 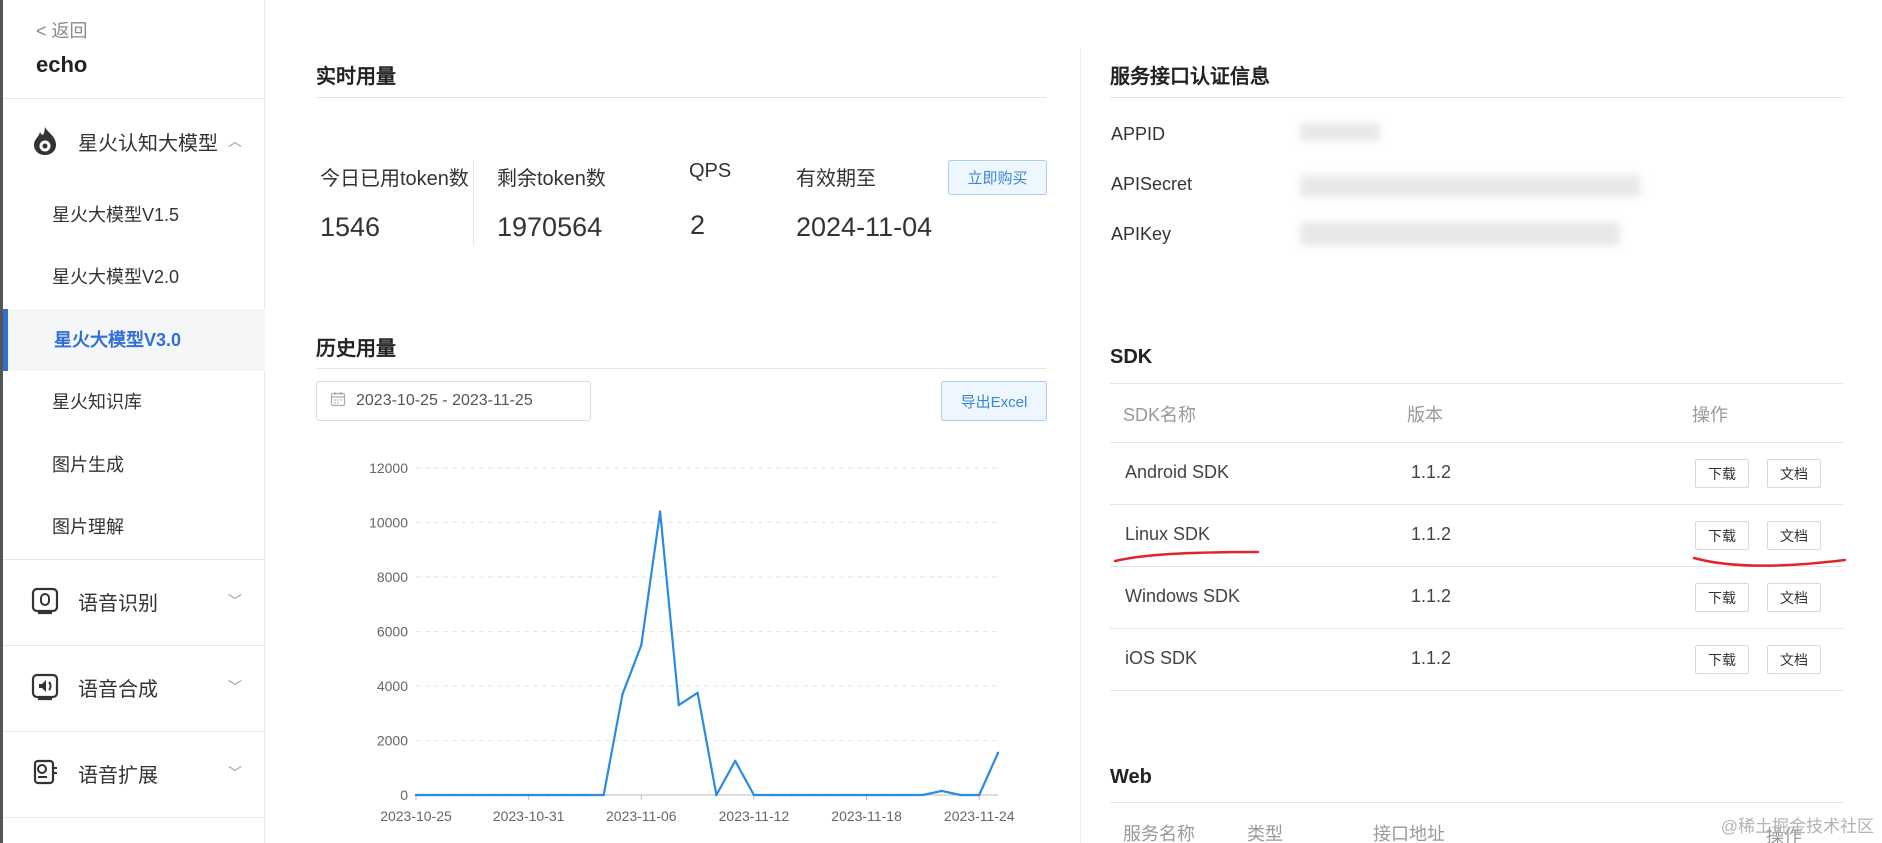 I want to click on y-tick-label: 2000, so click(x=392, y=741).